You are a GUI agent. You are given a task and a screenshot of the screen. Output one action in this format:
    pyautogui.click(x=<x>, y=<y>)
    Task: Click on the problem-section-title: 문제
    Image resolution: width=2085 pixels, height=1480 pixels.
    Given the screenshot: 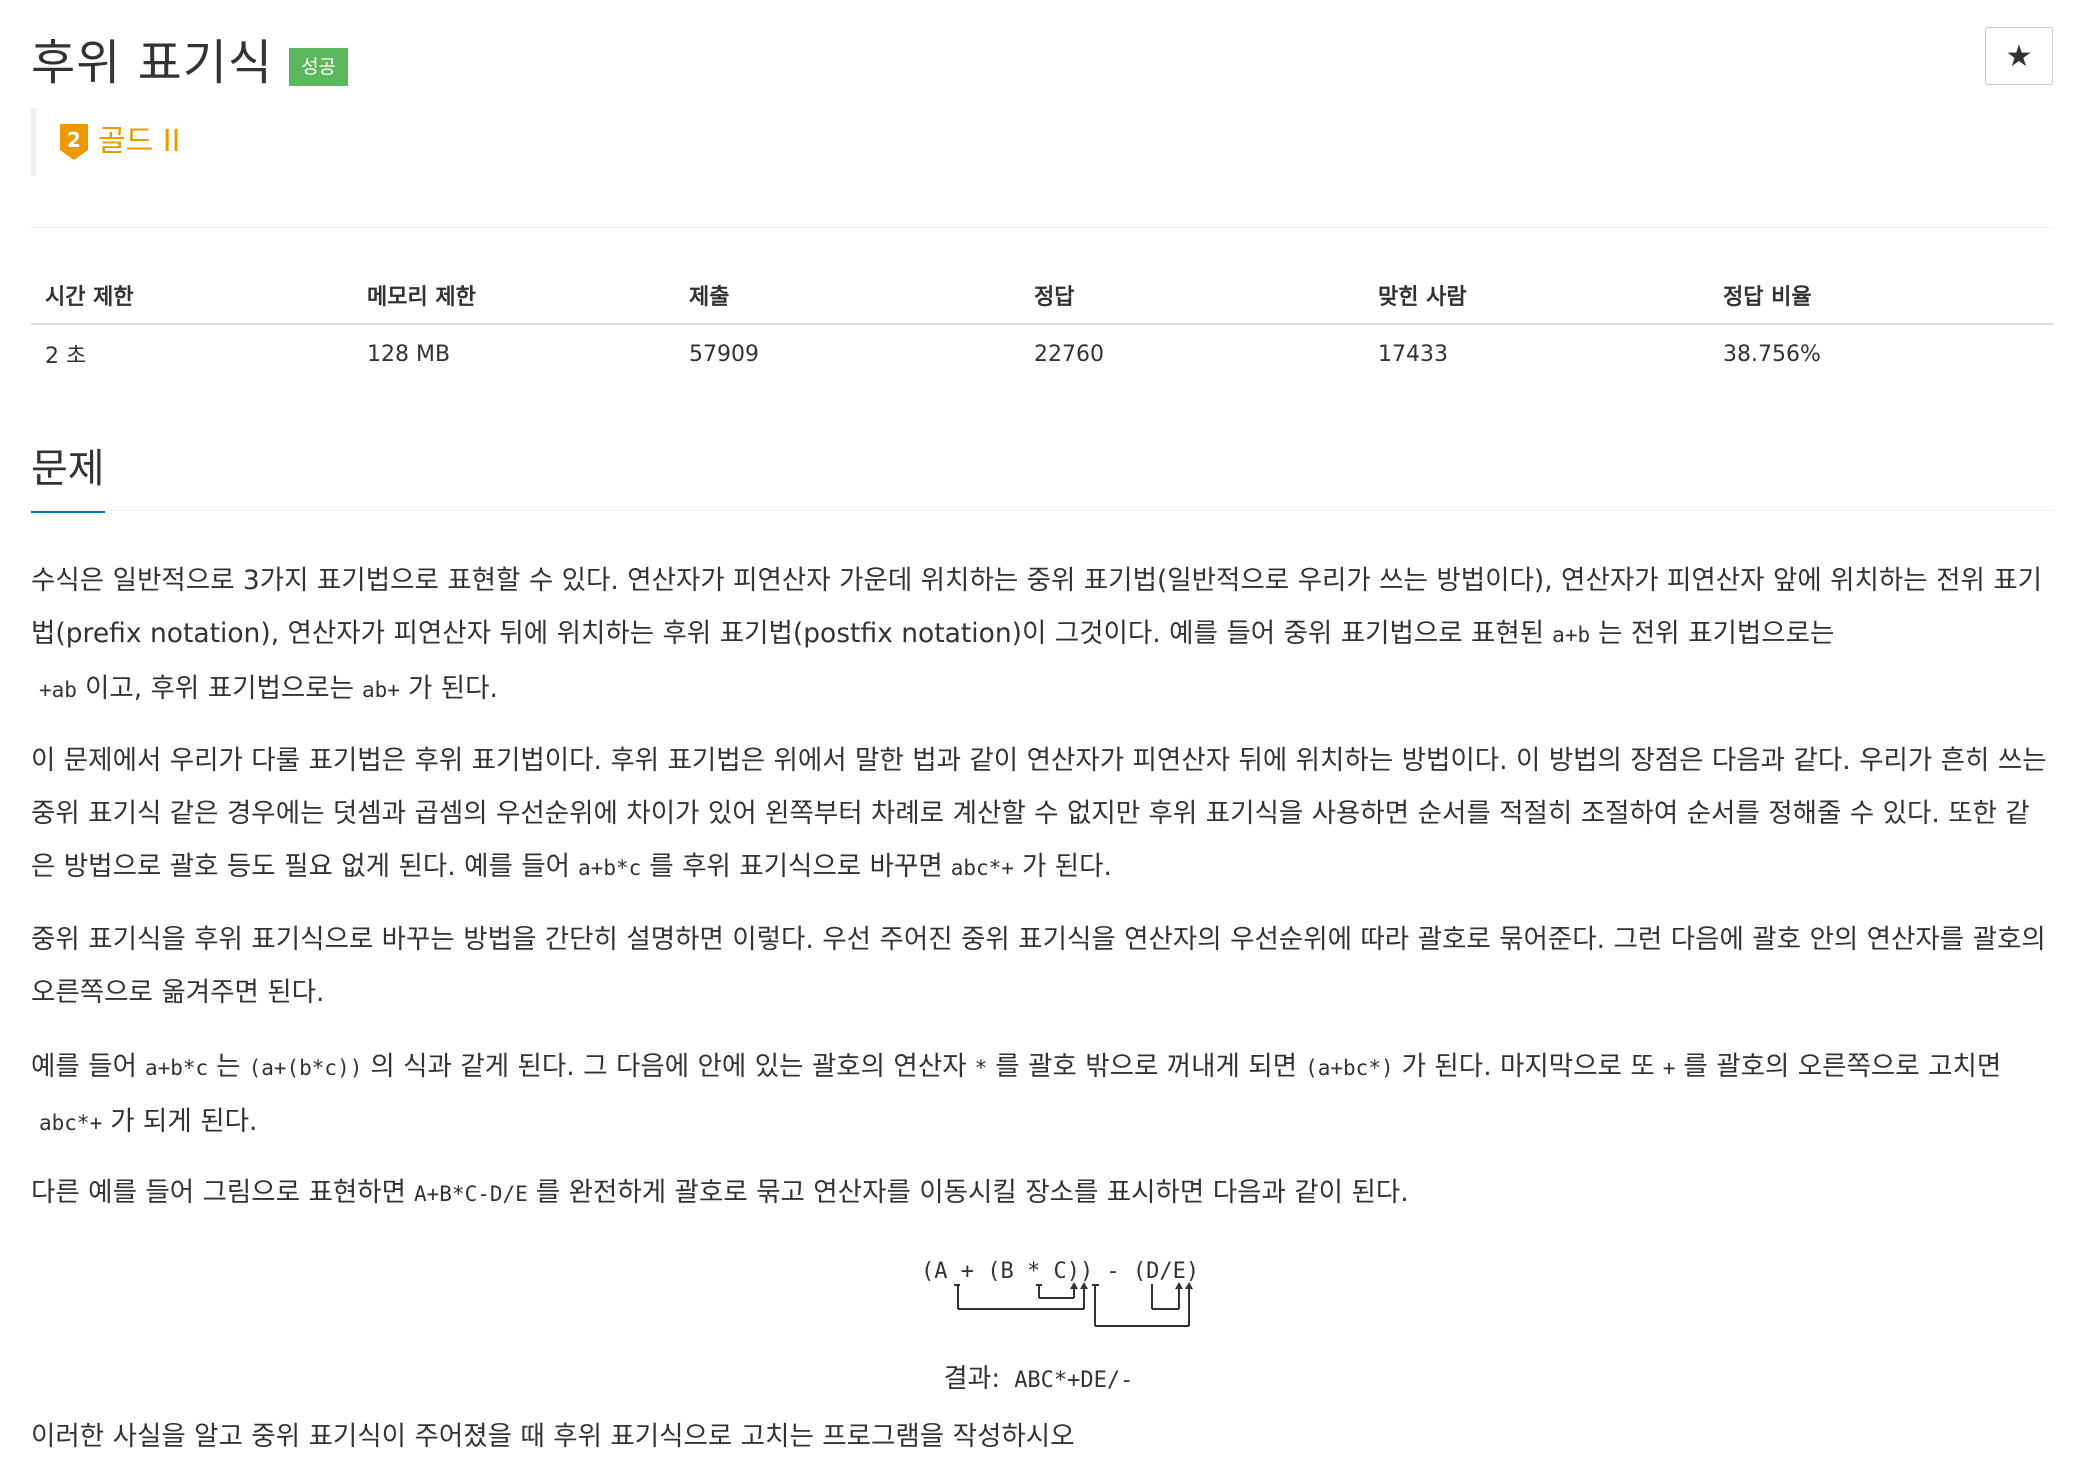 What is the action you would take?
    pyautogui.click(x=68, y=477)
    